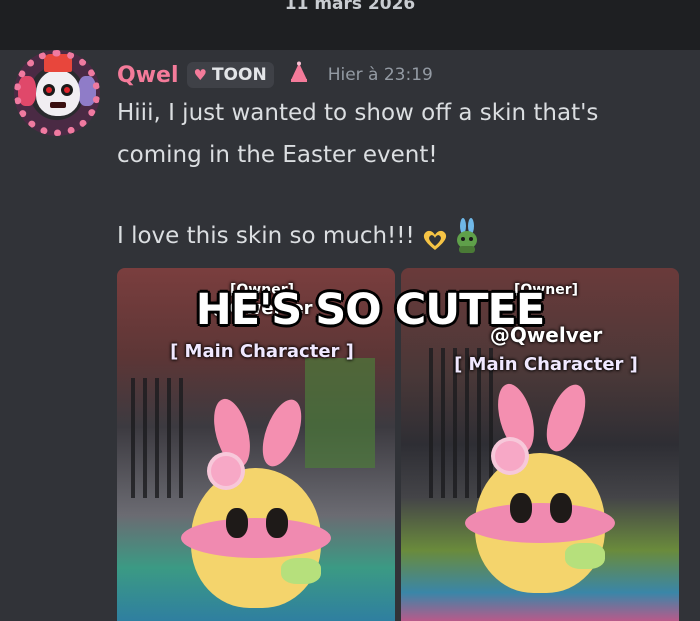 The image size is (700, 621). What do you see at coordinates (275, 75) in the screenshot?
I see `message-header: Qwel ♥ TOON Hier à 23:19` at bounding box center [275, 75].